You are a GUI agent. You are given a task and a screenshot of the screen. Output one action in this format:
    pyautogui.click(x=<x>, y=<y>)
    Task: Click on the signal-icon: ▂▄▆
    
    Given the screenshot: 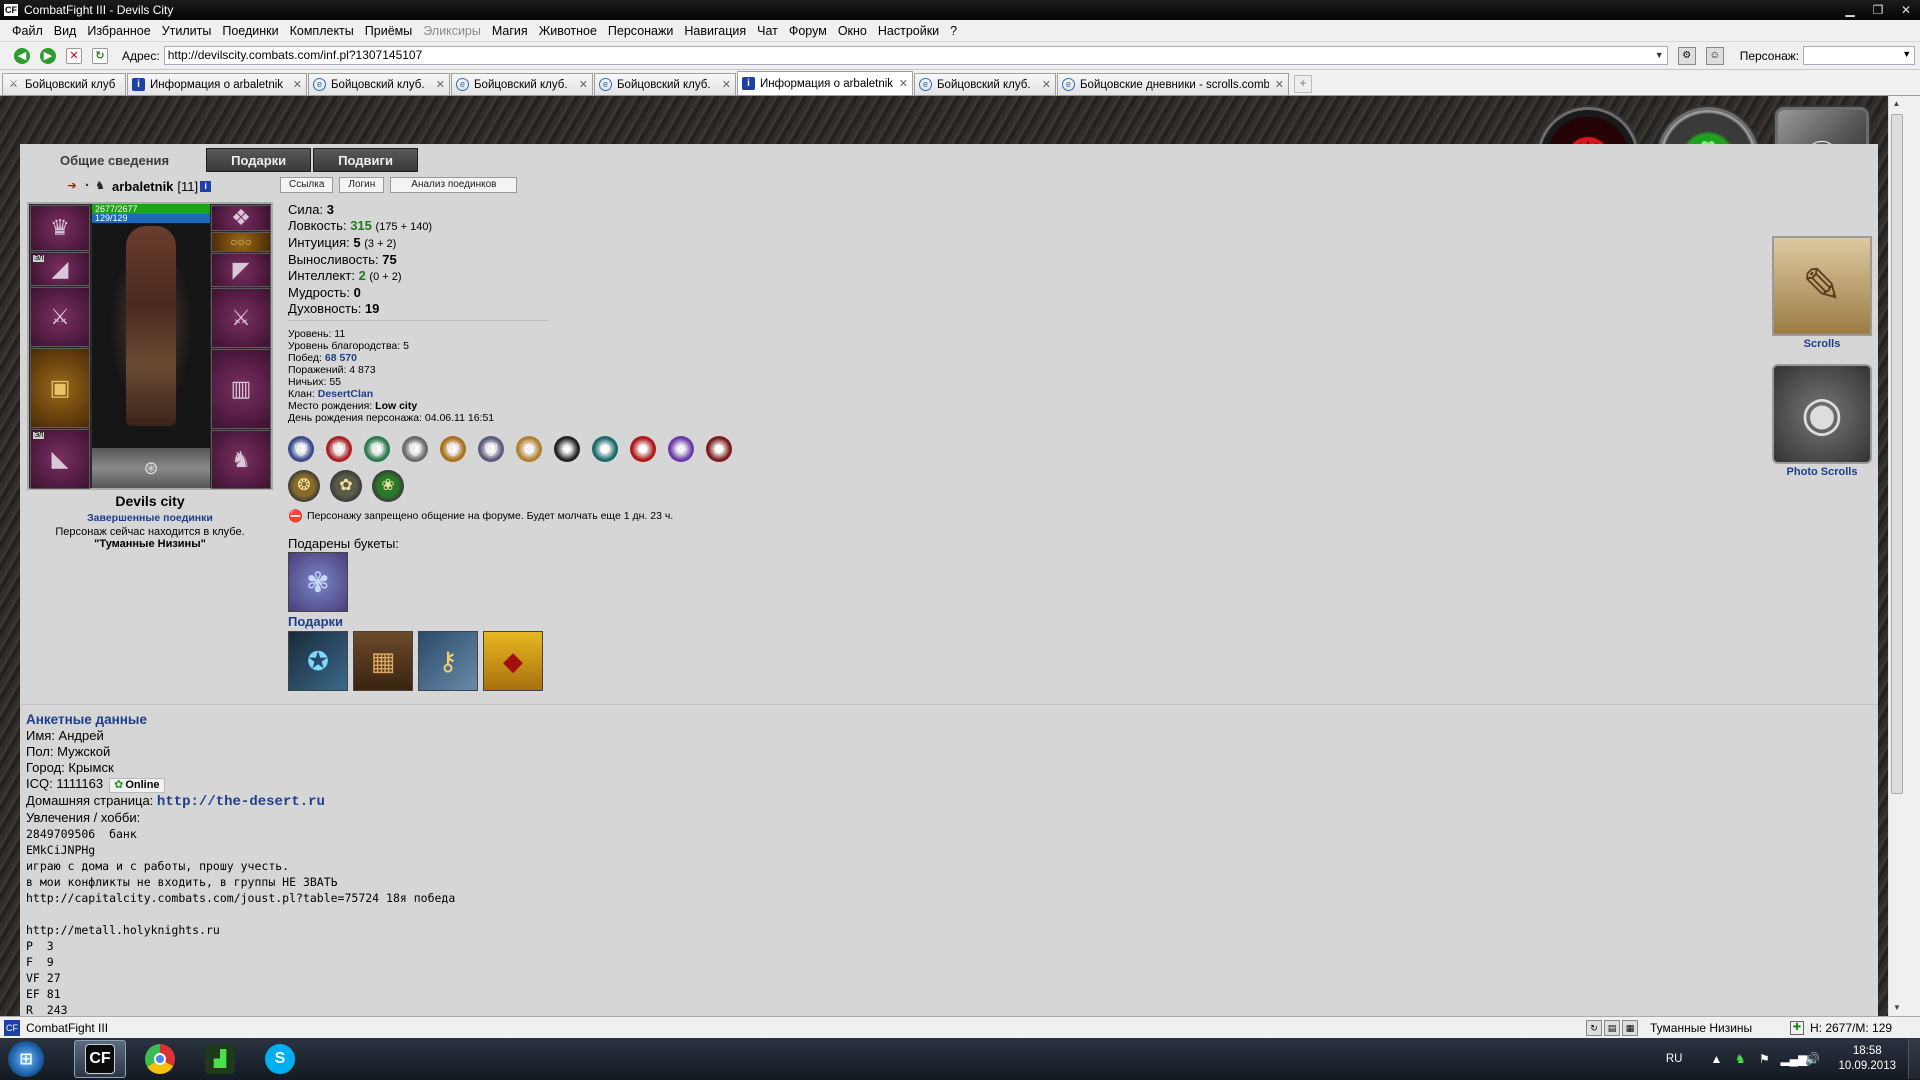 What is the action you would take?
    pyautogui.click(x=1793, y=1059)
    